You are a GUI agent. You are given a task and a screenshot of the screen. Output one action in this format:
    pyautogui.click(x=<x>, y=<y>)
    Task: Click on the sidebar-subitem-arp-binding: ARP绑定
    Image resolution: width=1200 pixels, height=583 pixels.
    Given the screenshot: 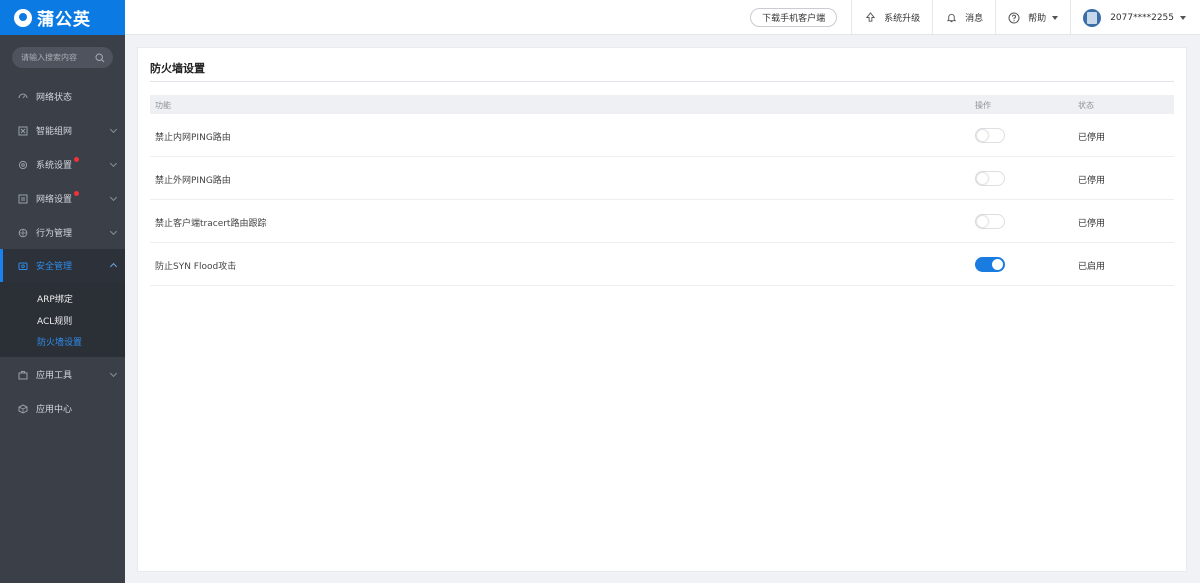 What is the action you would take?
    pyautogui.click(x=55, y=298)
    